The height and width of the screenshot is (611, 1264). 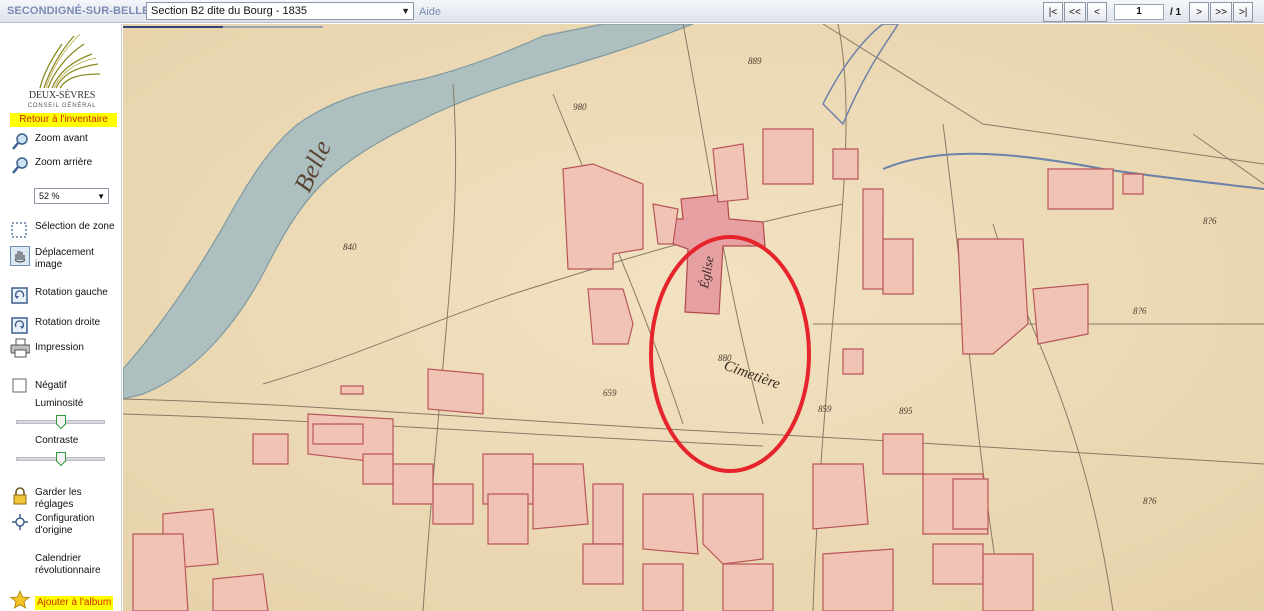 What do you see at coordinates (62, 106) in the screenshot?
I see `logo-subtext: CONSEIL GÉNÉRAL` at bounding box center [62, 106].